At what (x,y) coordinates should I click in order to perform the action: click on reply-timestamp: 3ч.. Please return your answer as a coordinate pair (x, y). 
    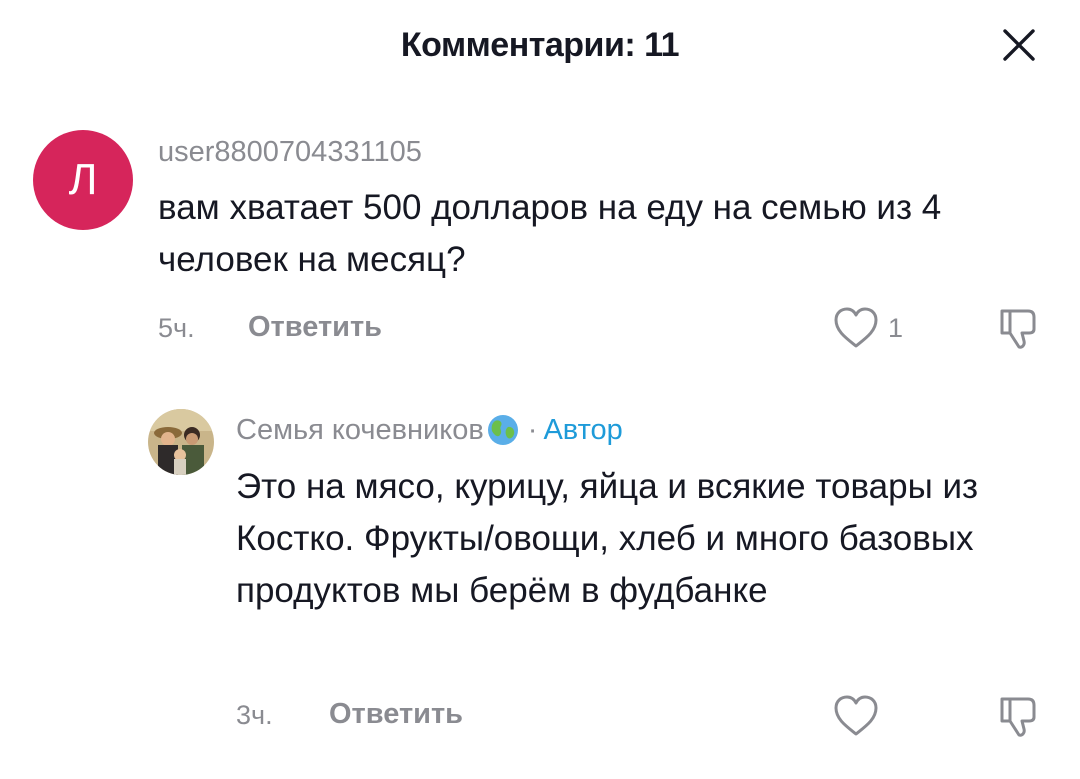
    Looking at the image, I should click on (254, 715).